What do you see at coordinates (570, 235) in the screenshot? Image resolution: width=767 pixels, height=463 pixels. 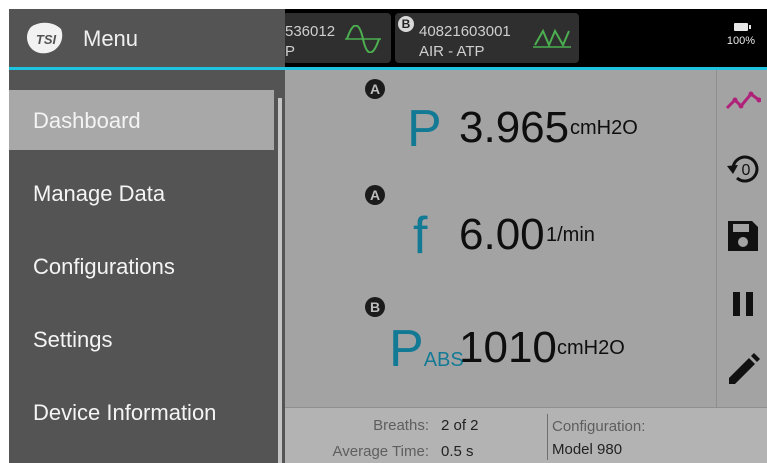 I see `reading-2-unit: 1/min` at bounding box center [570, 235].